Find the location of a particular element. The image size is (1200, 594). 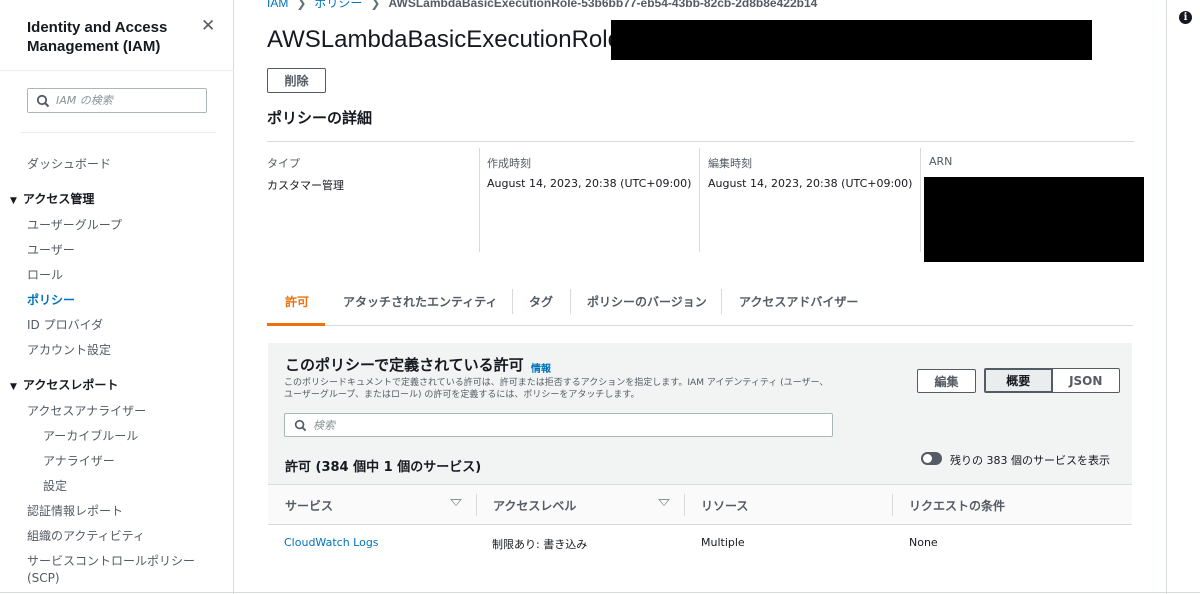

sidebar-search-input is located at coordinates (126, 100).